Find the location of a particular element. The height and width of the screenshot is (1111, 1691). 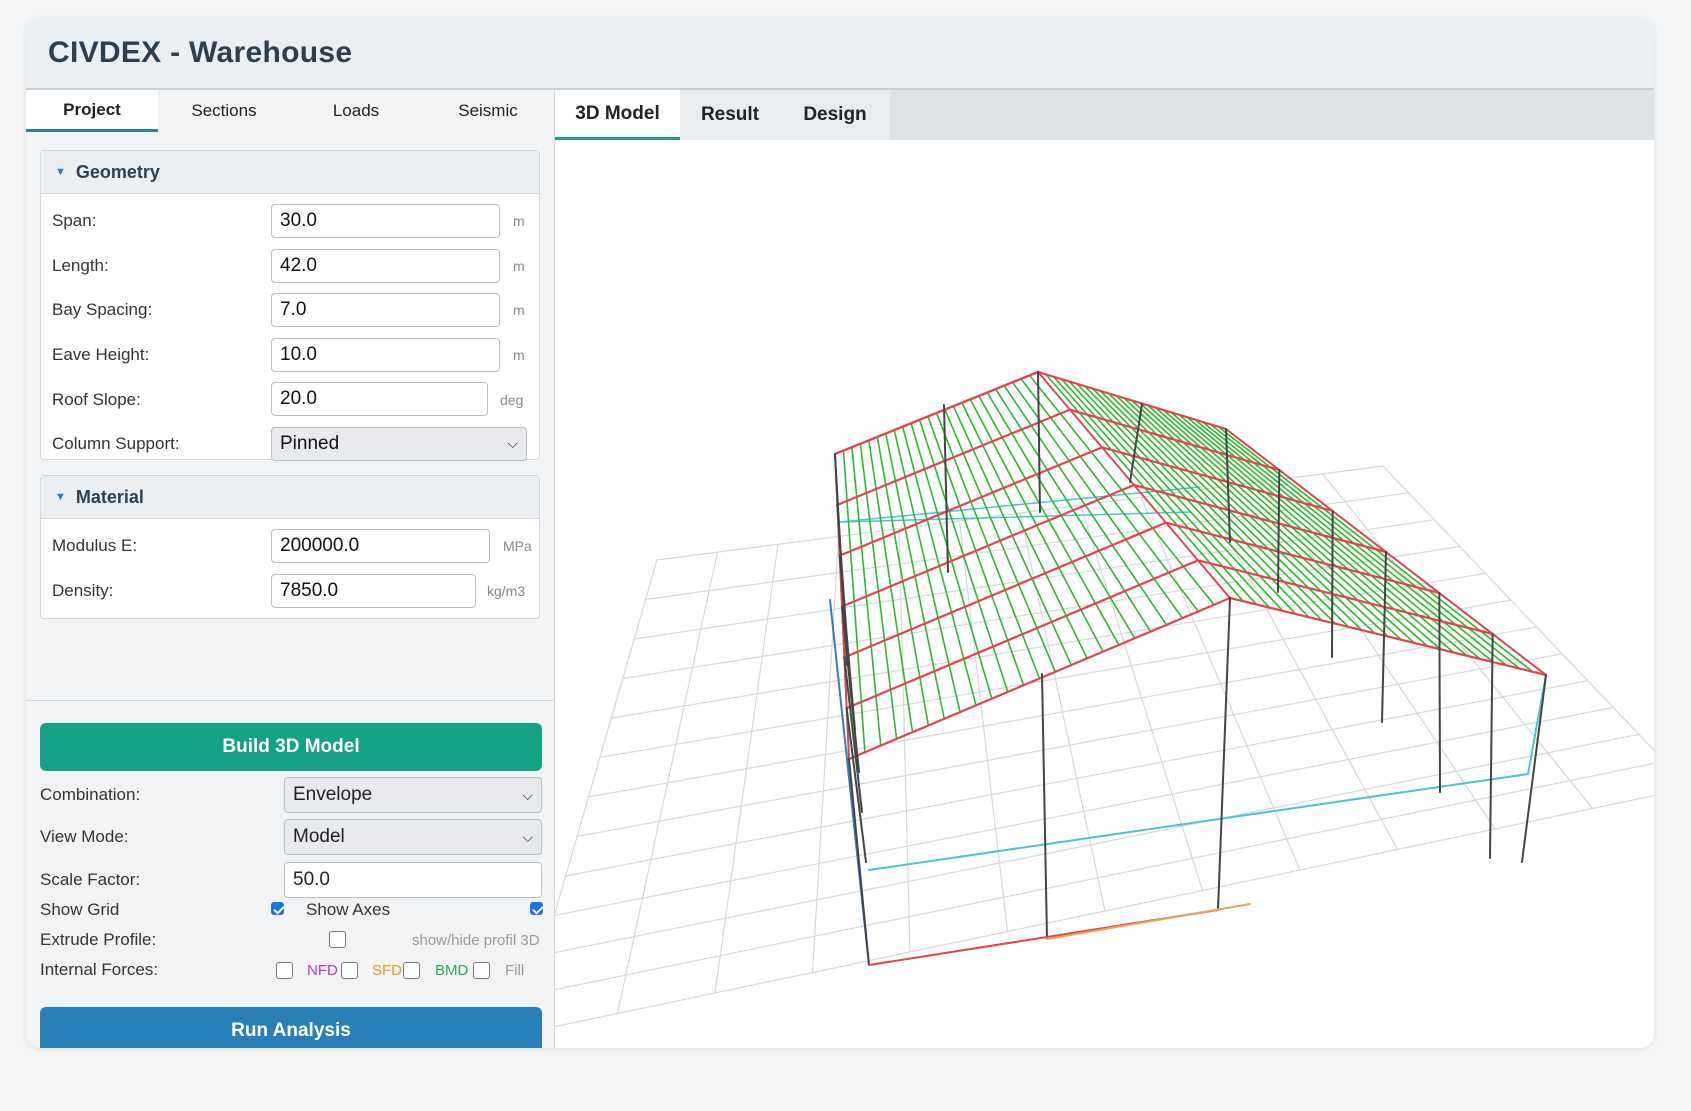

extrude-profile-checkbox is located at coordinates (337, 939).